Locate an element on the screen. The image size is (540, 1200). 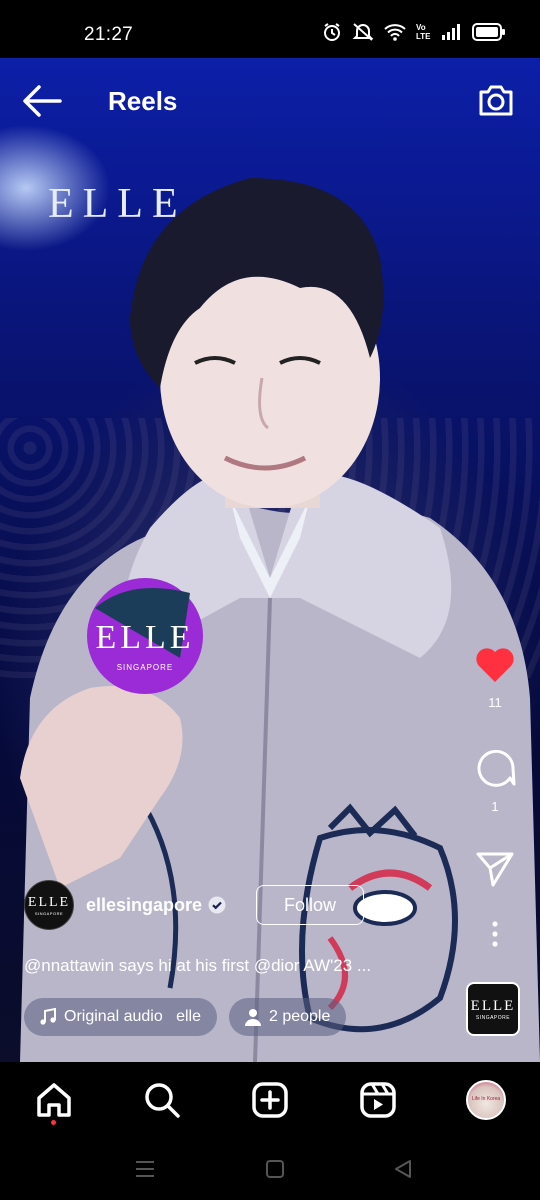
profile-avatar-text: Life In Korea is located at coordinates (486, 1099).